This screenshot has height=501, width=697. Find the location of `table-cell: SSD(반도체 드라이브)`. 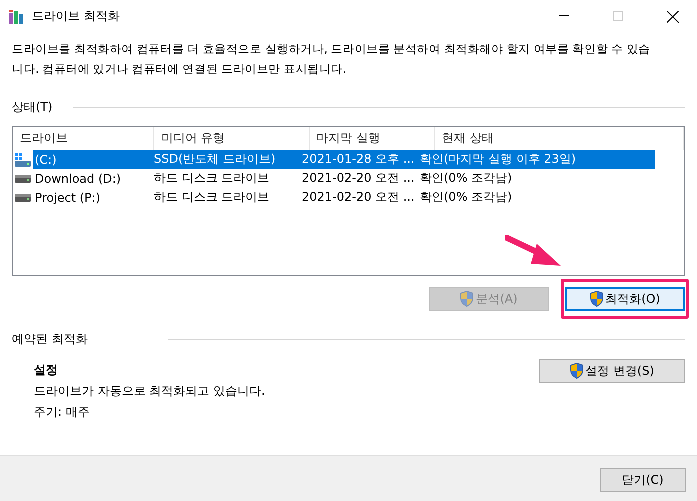

table-cell: SSD(반도체 드라이브) is located at coordinates (221, 159).